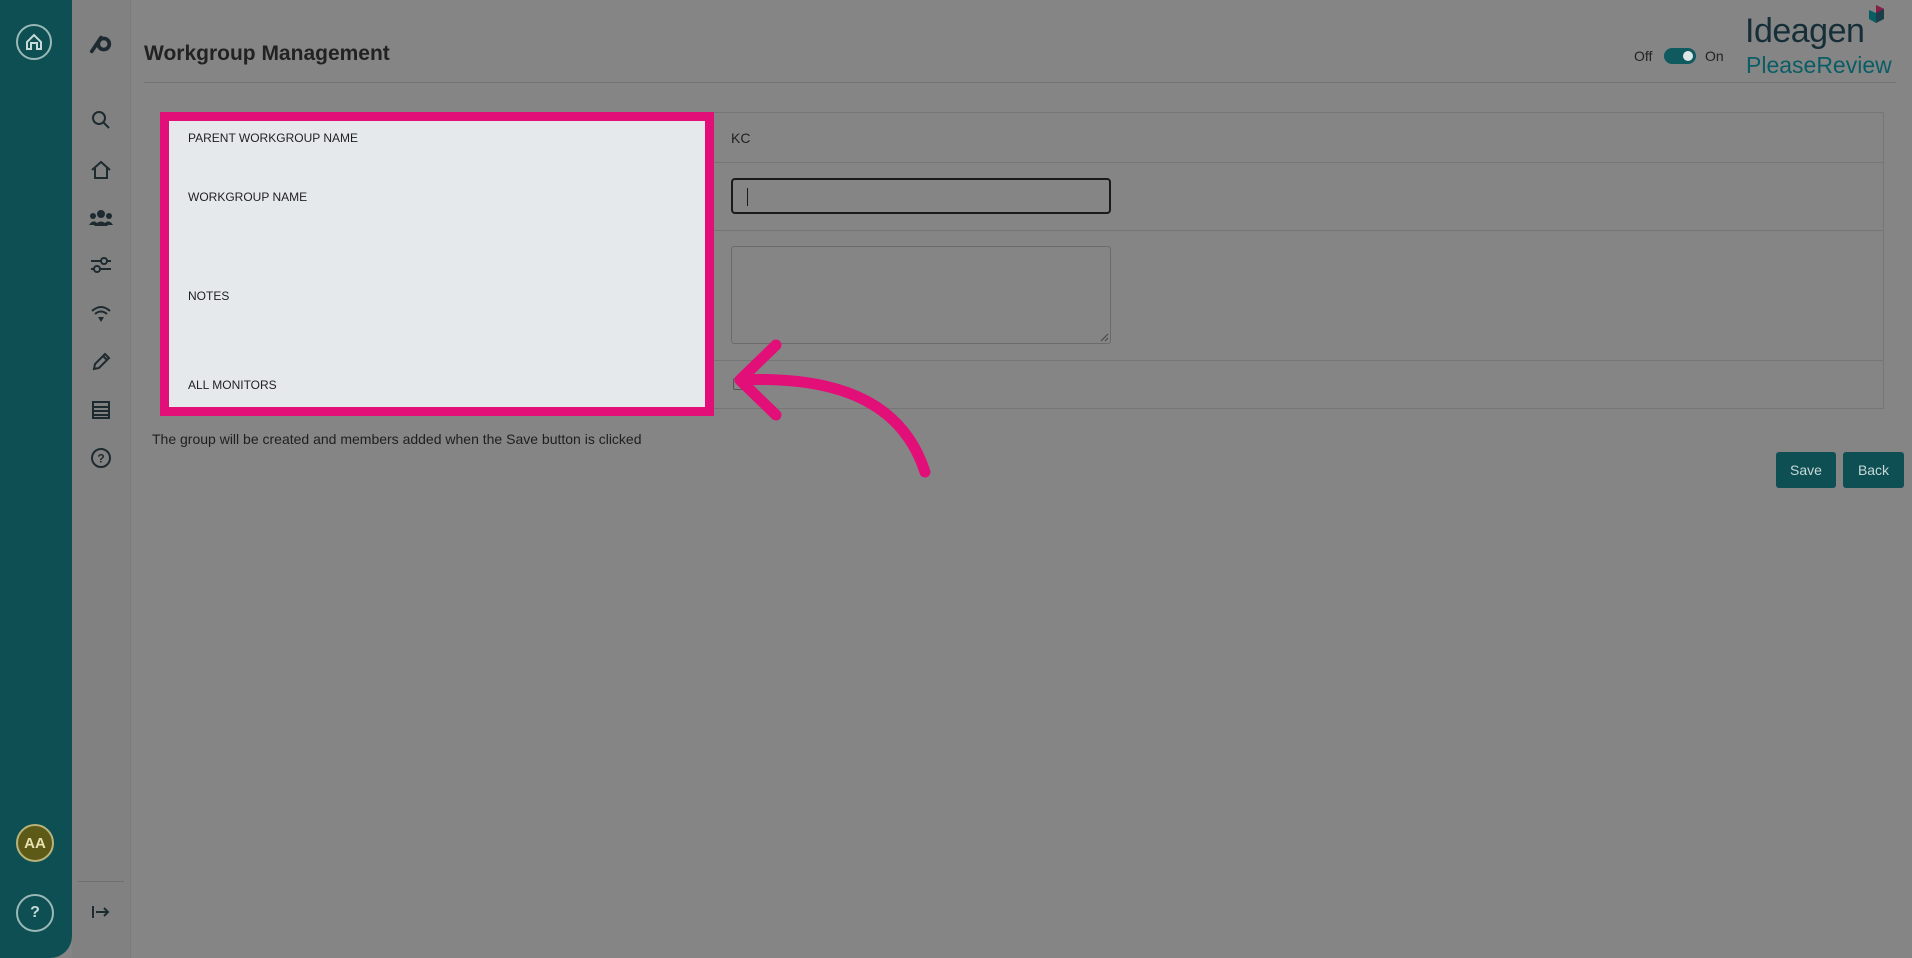 The width and height of the screenshot is (1912, 958). Describe the element at coordinates (101, 362) in the screenshot. I see `edit-icon` at that location.